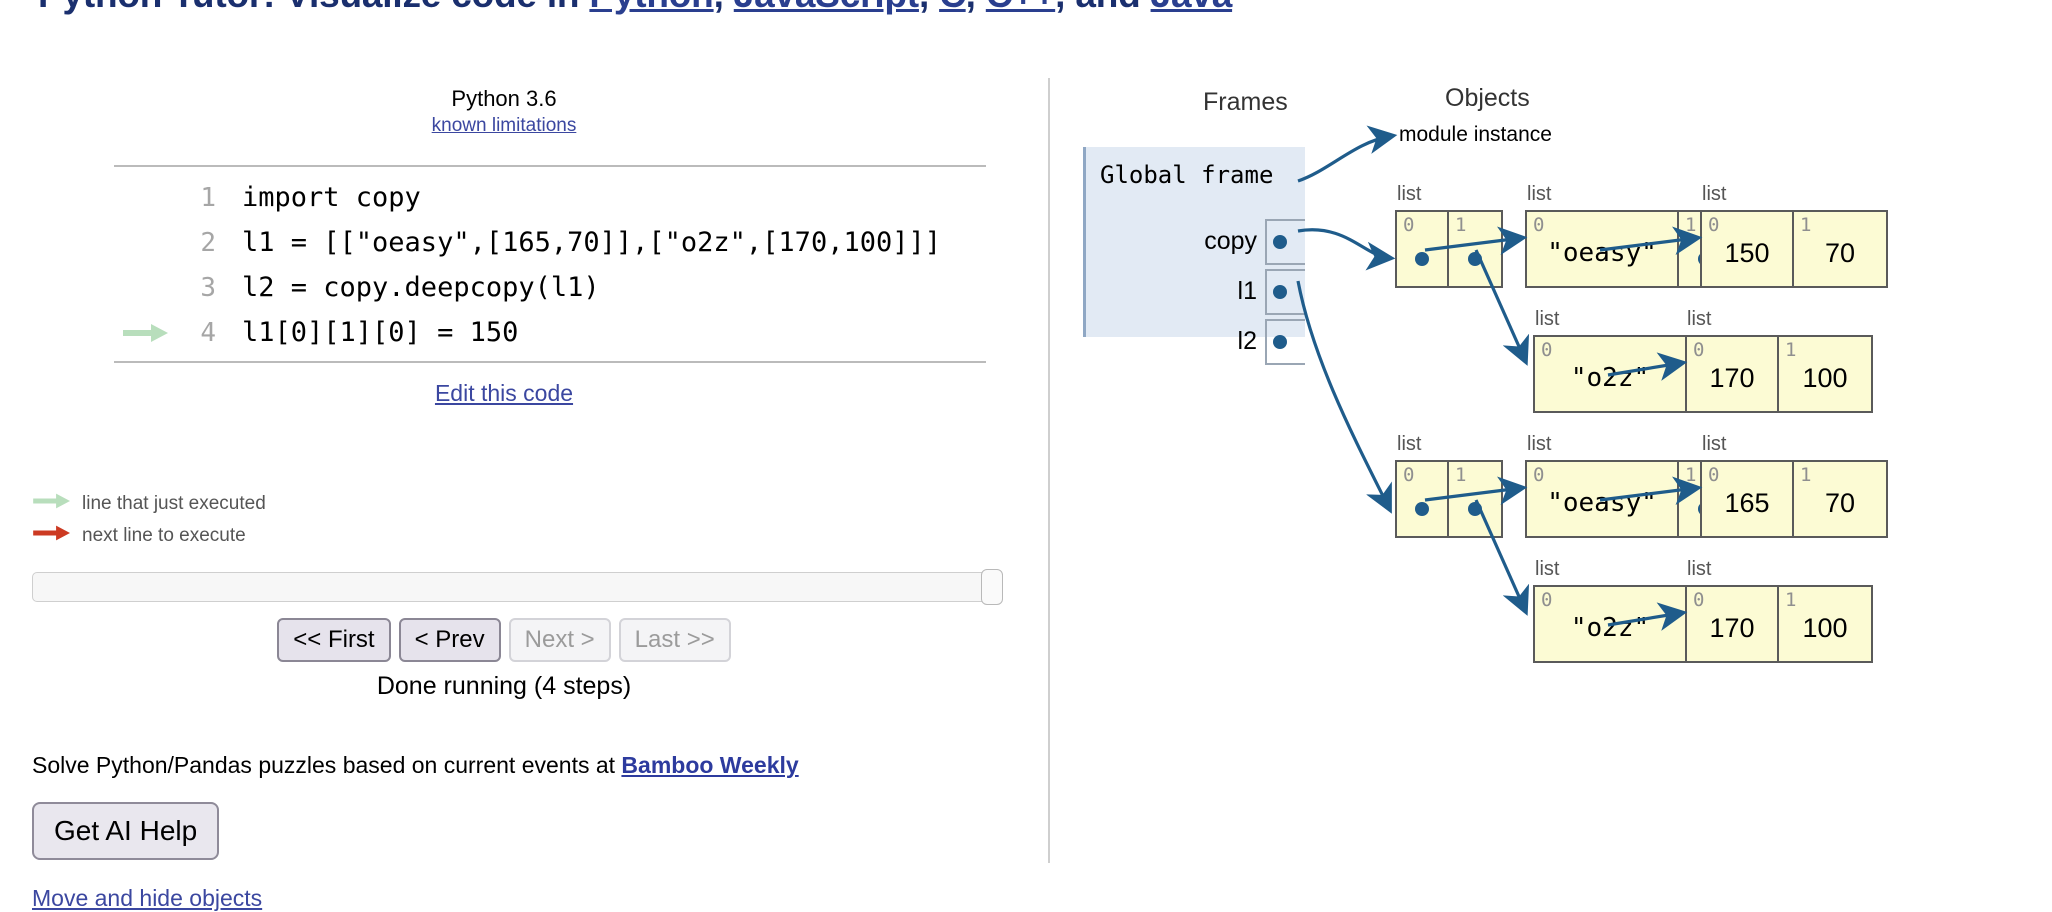 The height and width of the screenshot is (912, 2052). Describe the element at coordinates (1021, 7) in the screenshot. I see `title-link-cpp: C++` at that location.